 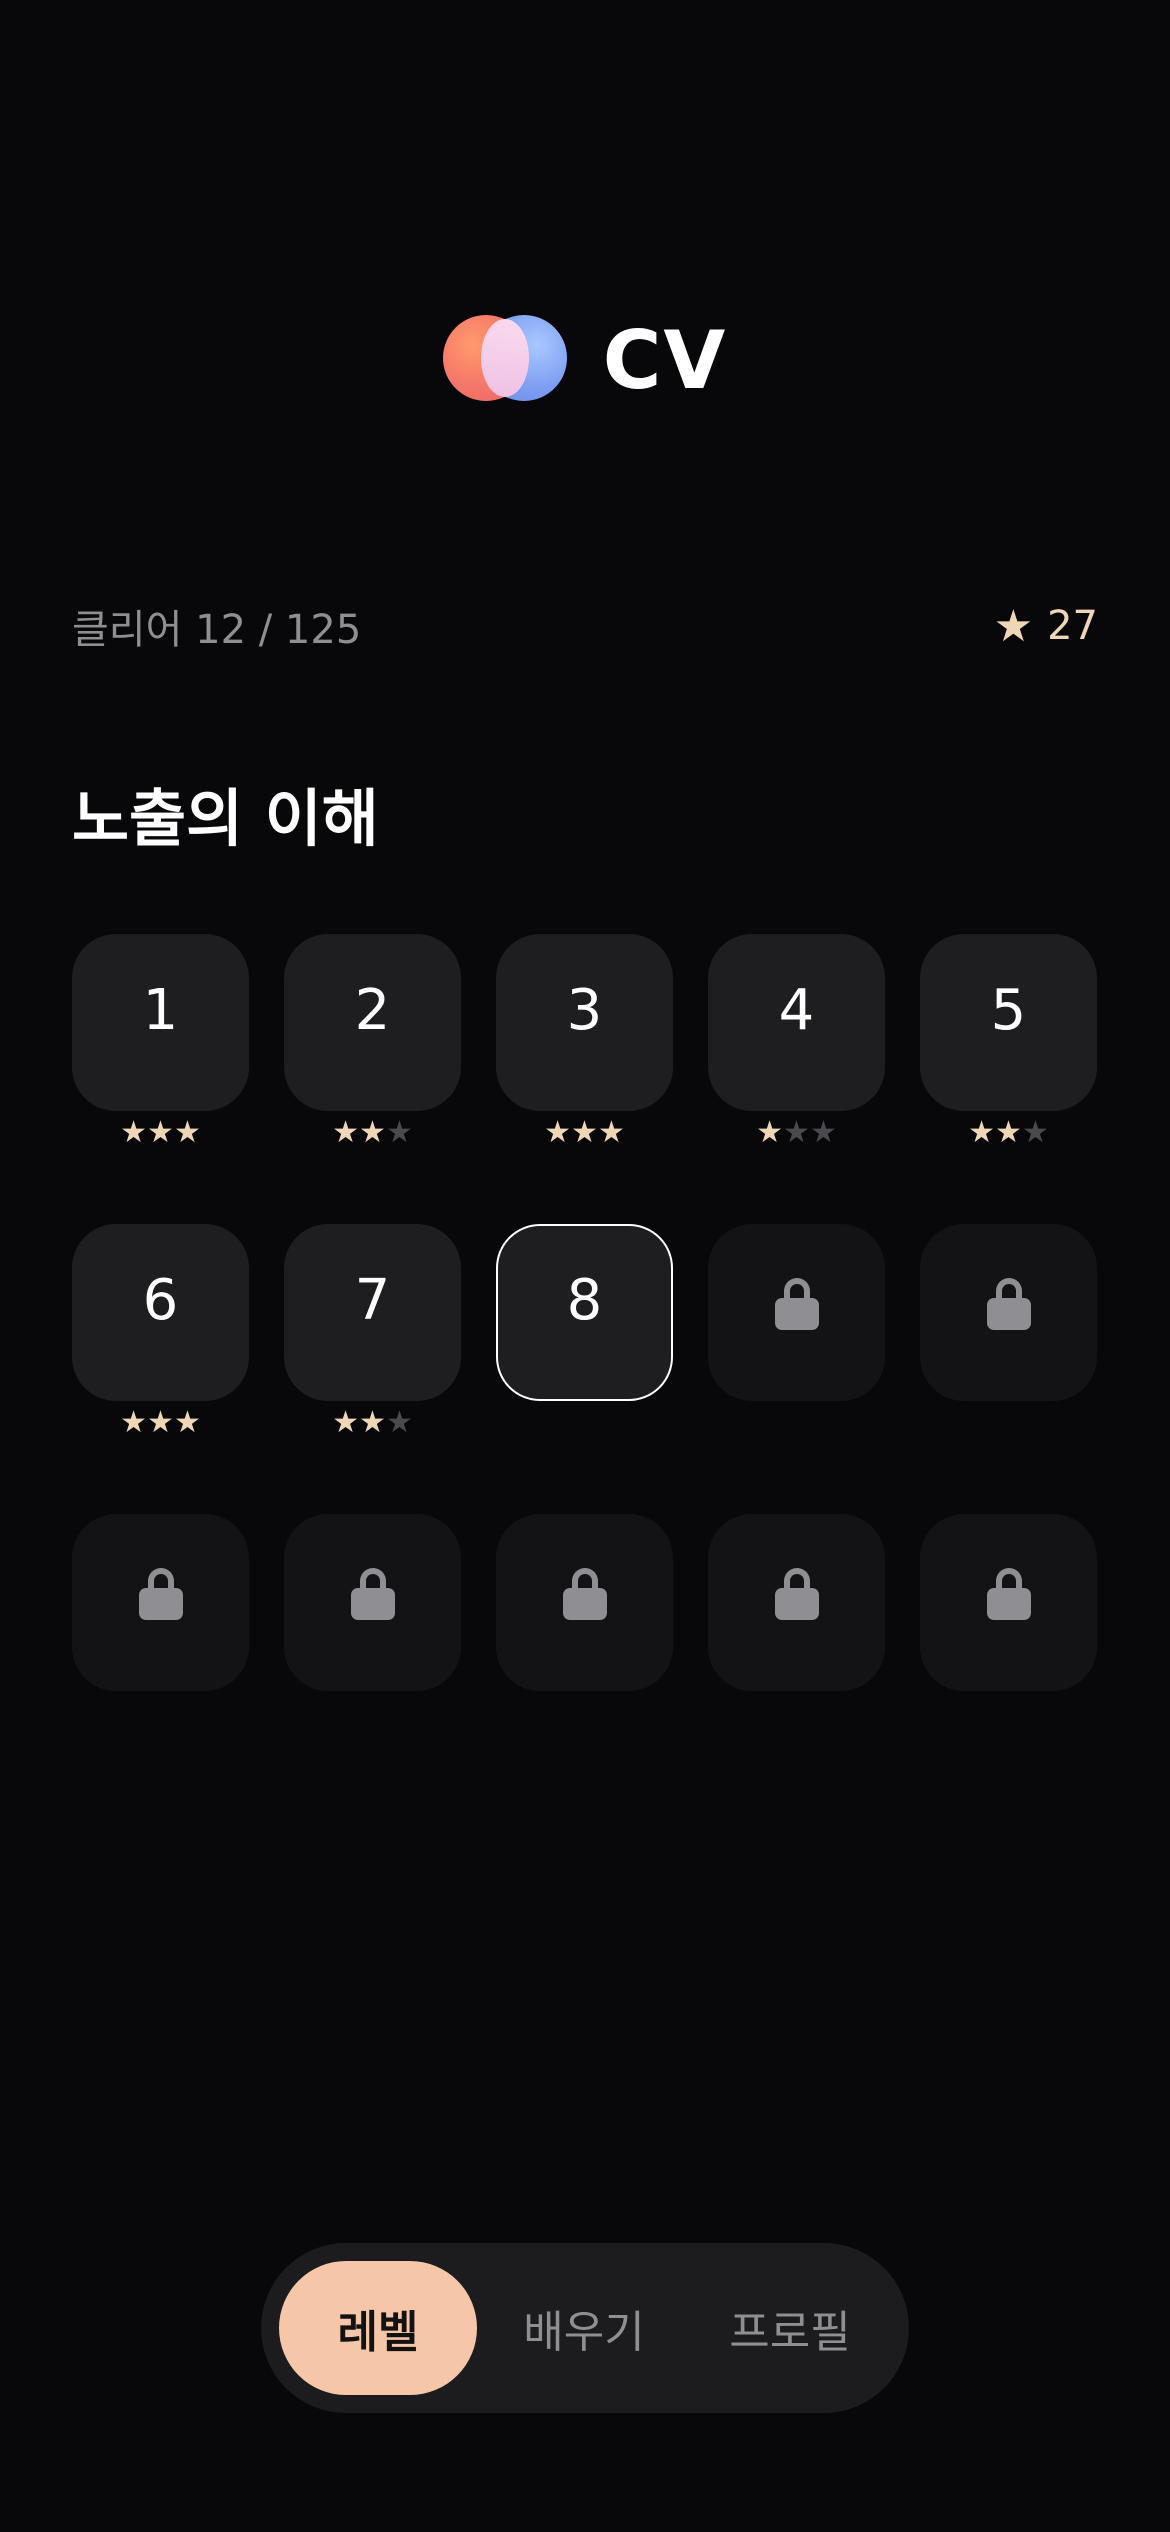 I want to click on level-number: 3, so click(x=584, y=1010).